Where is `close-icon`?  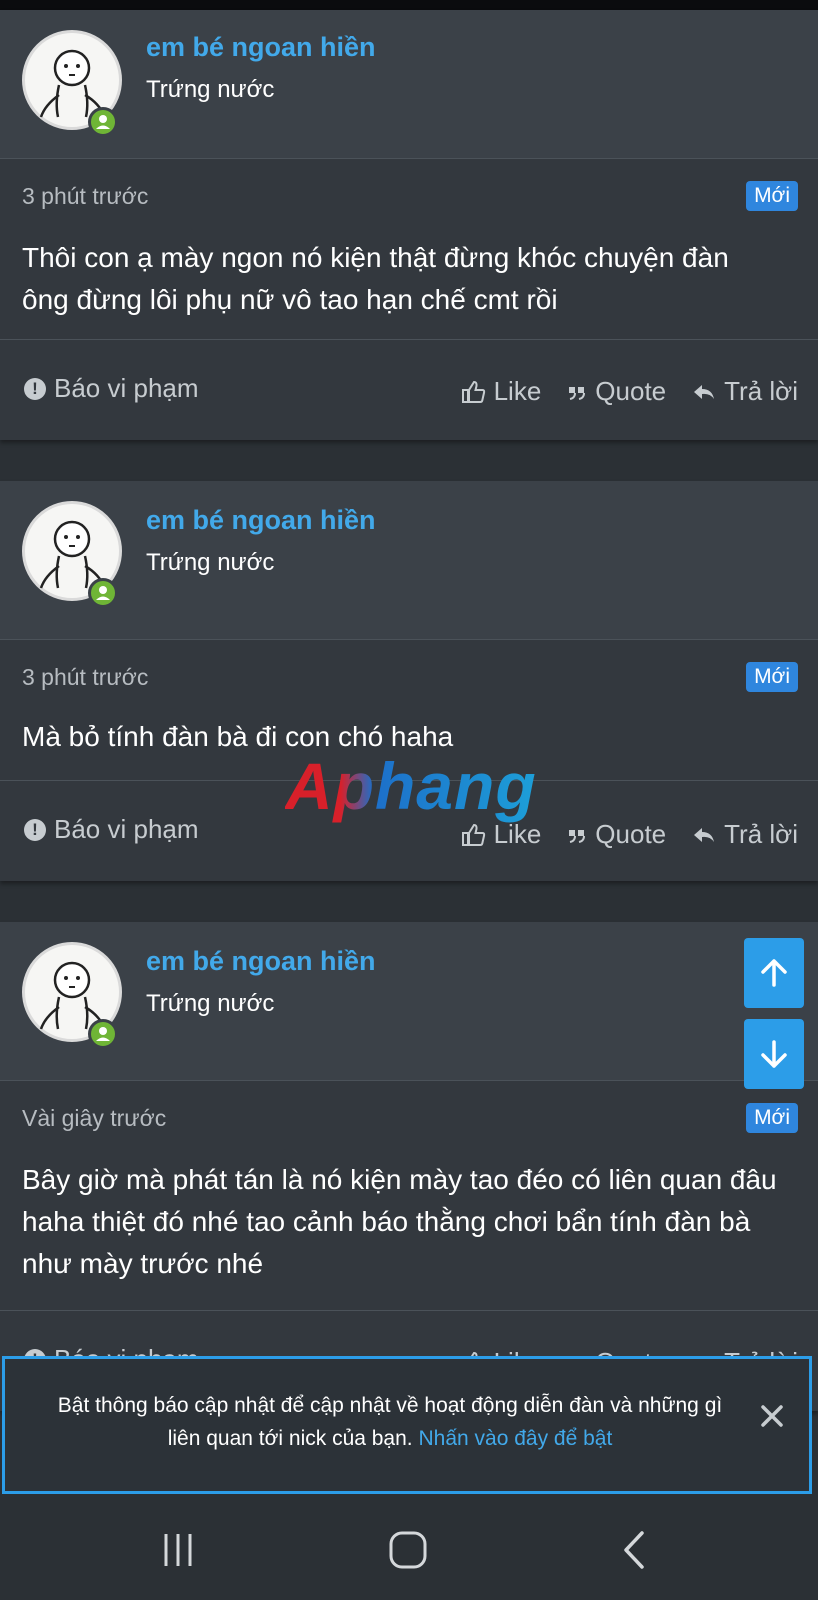
close-icon is located at coordinates (772, 1416).